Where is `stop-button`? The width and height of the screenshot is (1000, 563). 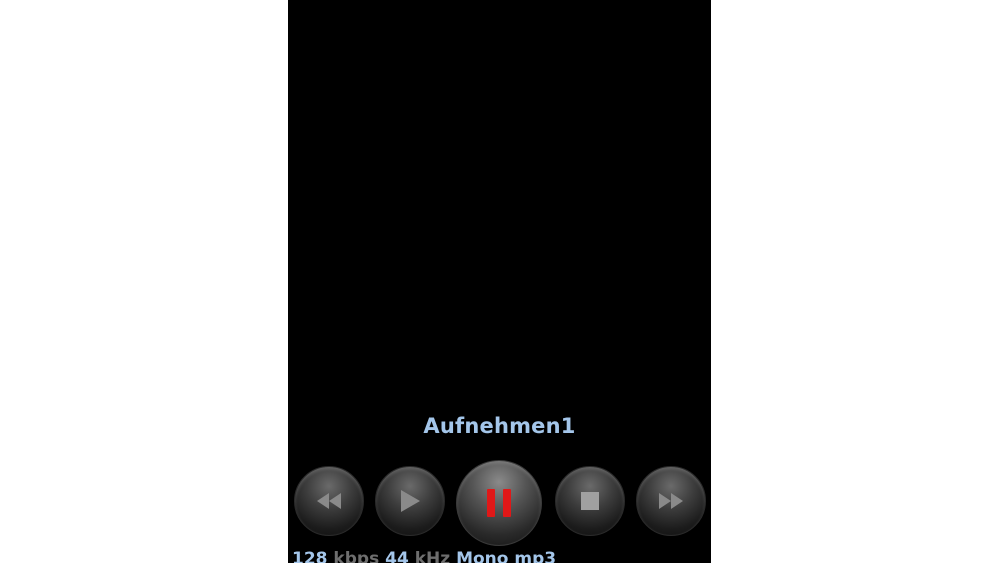 stop-button is located at coordinates (590, 501).